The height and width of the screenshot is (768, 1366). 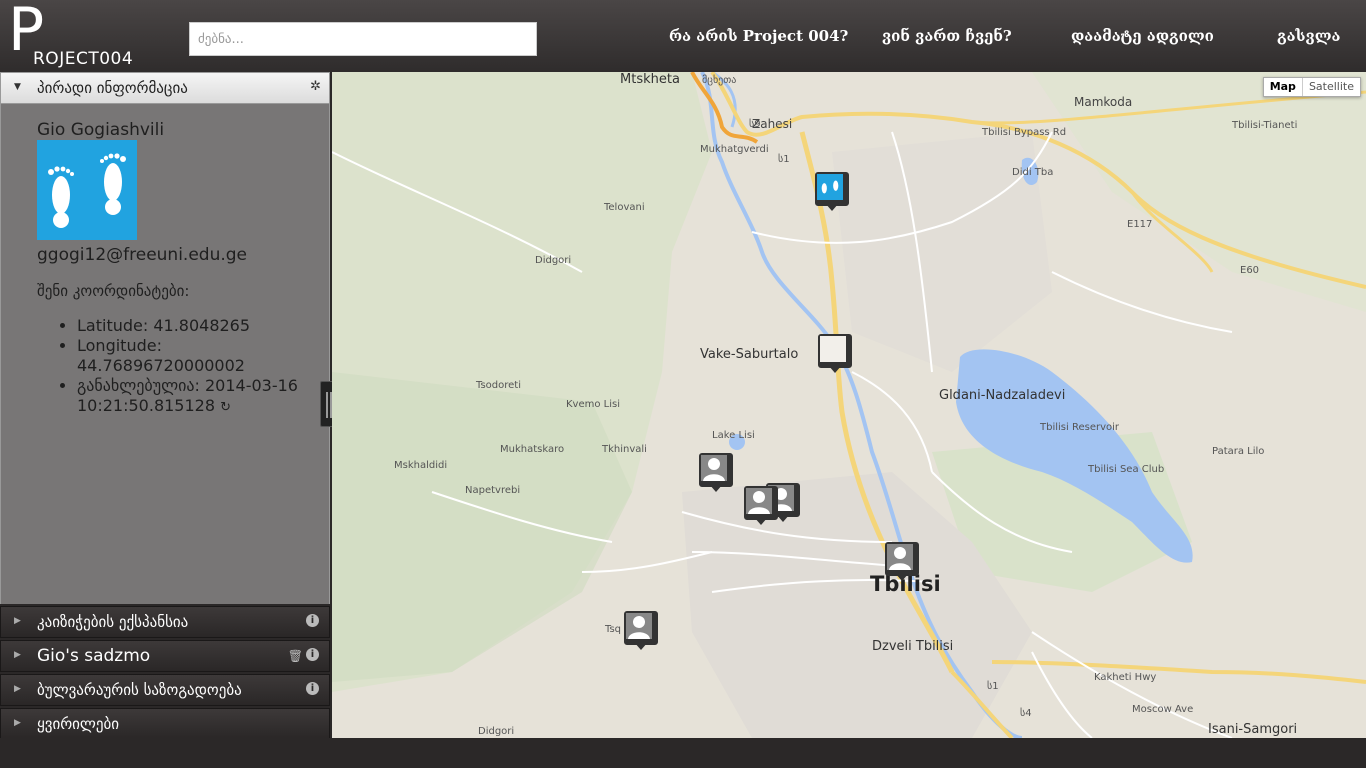 What do you see at coordinates (165, 656) in the screenshot?
I see `accordion-section-2: ▶ Gio's sadzmo 🗑 i` at bounding box center [165, 656].